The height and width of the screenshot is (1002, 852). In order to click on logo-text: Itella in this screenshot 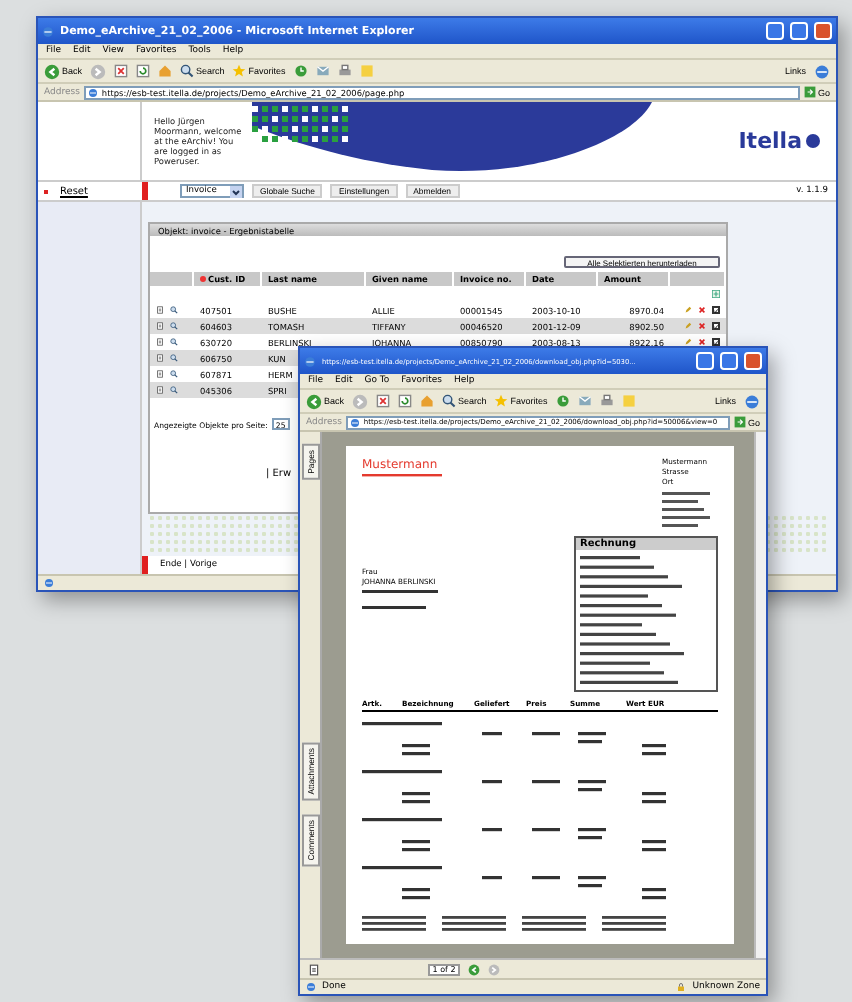, I will do `click(770, 141)`.